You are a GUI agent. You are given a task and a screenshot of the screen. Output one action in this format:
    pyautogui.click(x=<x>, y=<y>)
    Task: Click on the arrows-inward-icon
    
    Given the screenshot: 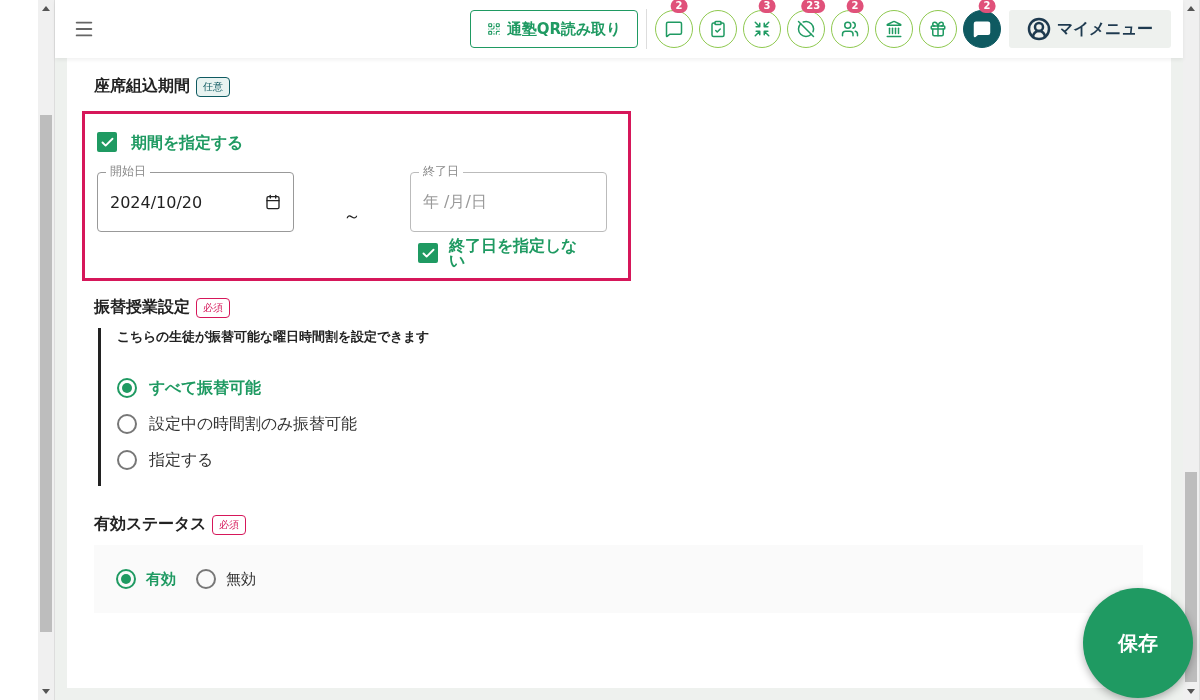 What is the action you would take?
    pyautogui.click(x=762, y=29)
    